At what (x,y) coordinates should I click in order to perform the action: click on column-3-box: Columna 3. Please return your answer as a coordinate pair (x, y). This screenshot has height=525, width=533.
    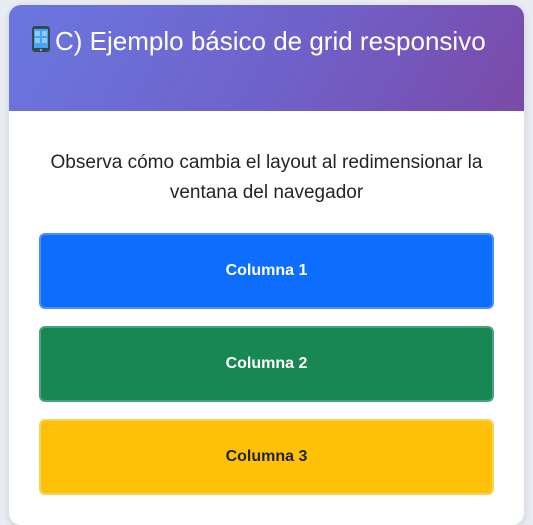
    Looking at the image, I should click on (266, 457).